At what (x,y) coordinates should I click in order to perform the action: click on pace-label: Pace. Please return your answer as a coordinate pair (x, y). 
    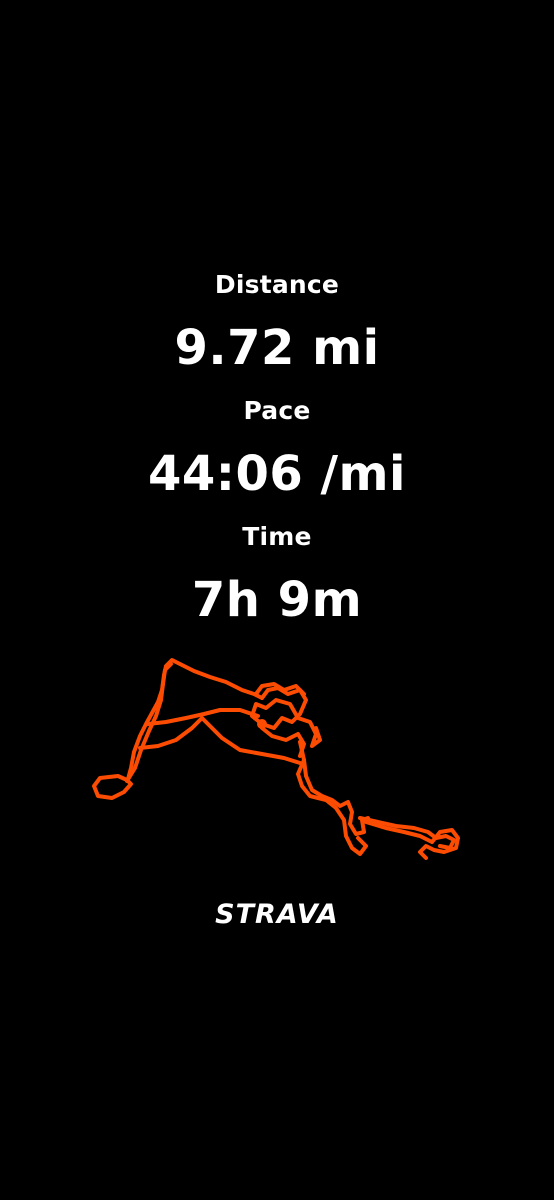
    Looking at the image, I should click on (277, 410).